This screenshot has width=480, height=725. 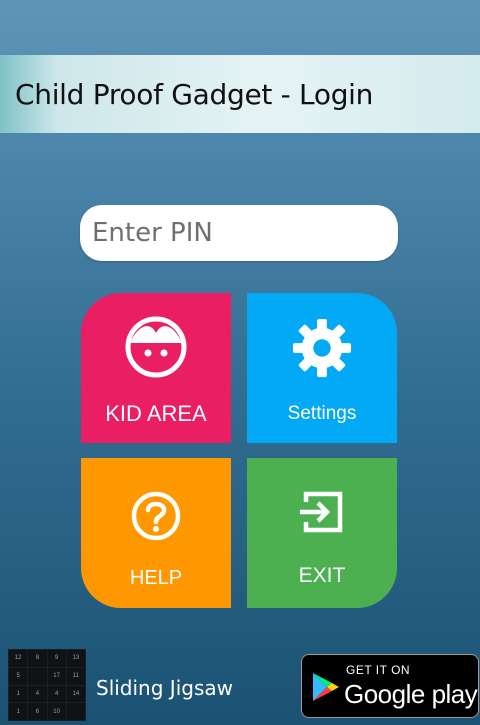 I want to click on settings-button: Settings, so click(x=322, y=368).